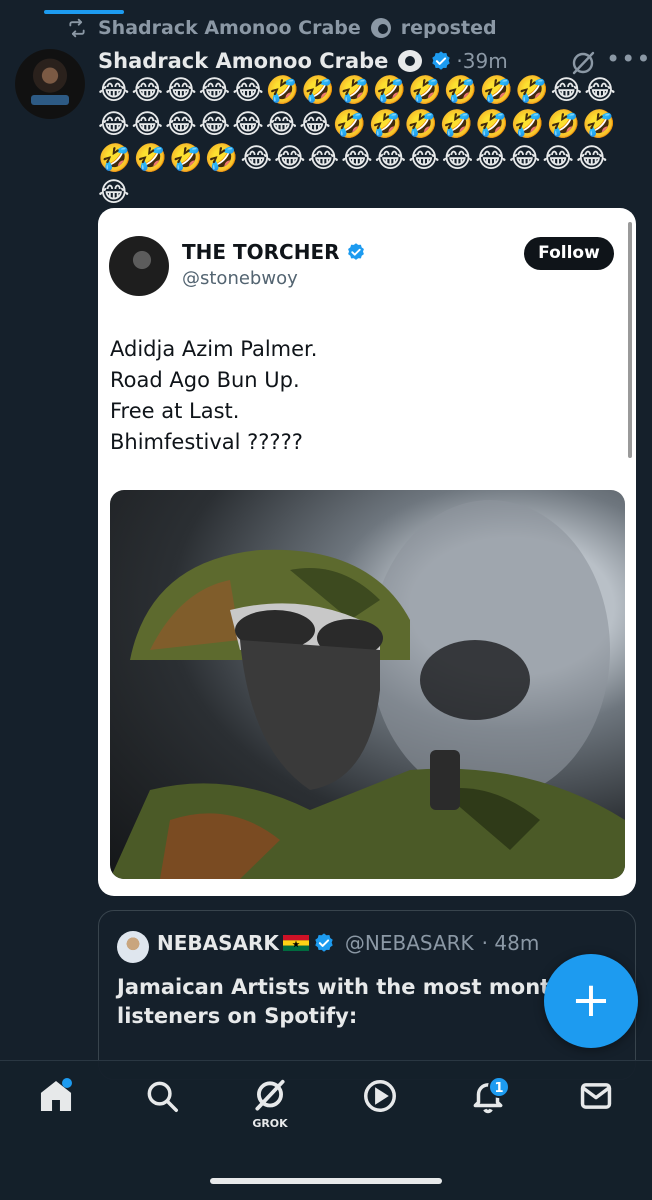 This screenshot has width=652, height=1200. I want to click on search-icon, so click(162, 1096).